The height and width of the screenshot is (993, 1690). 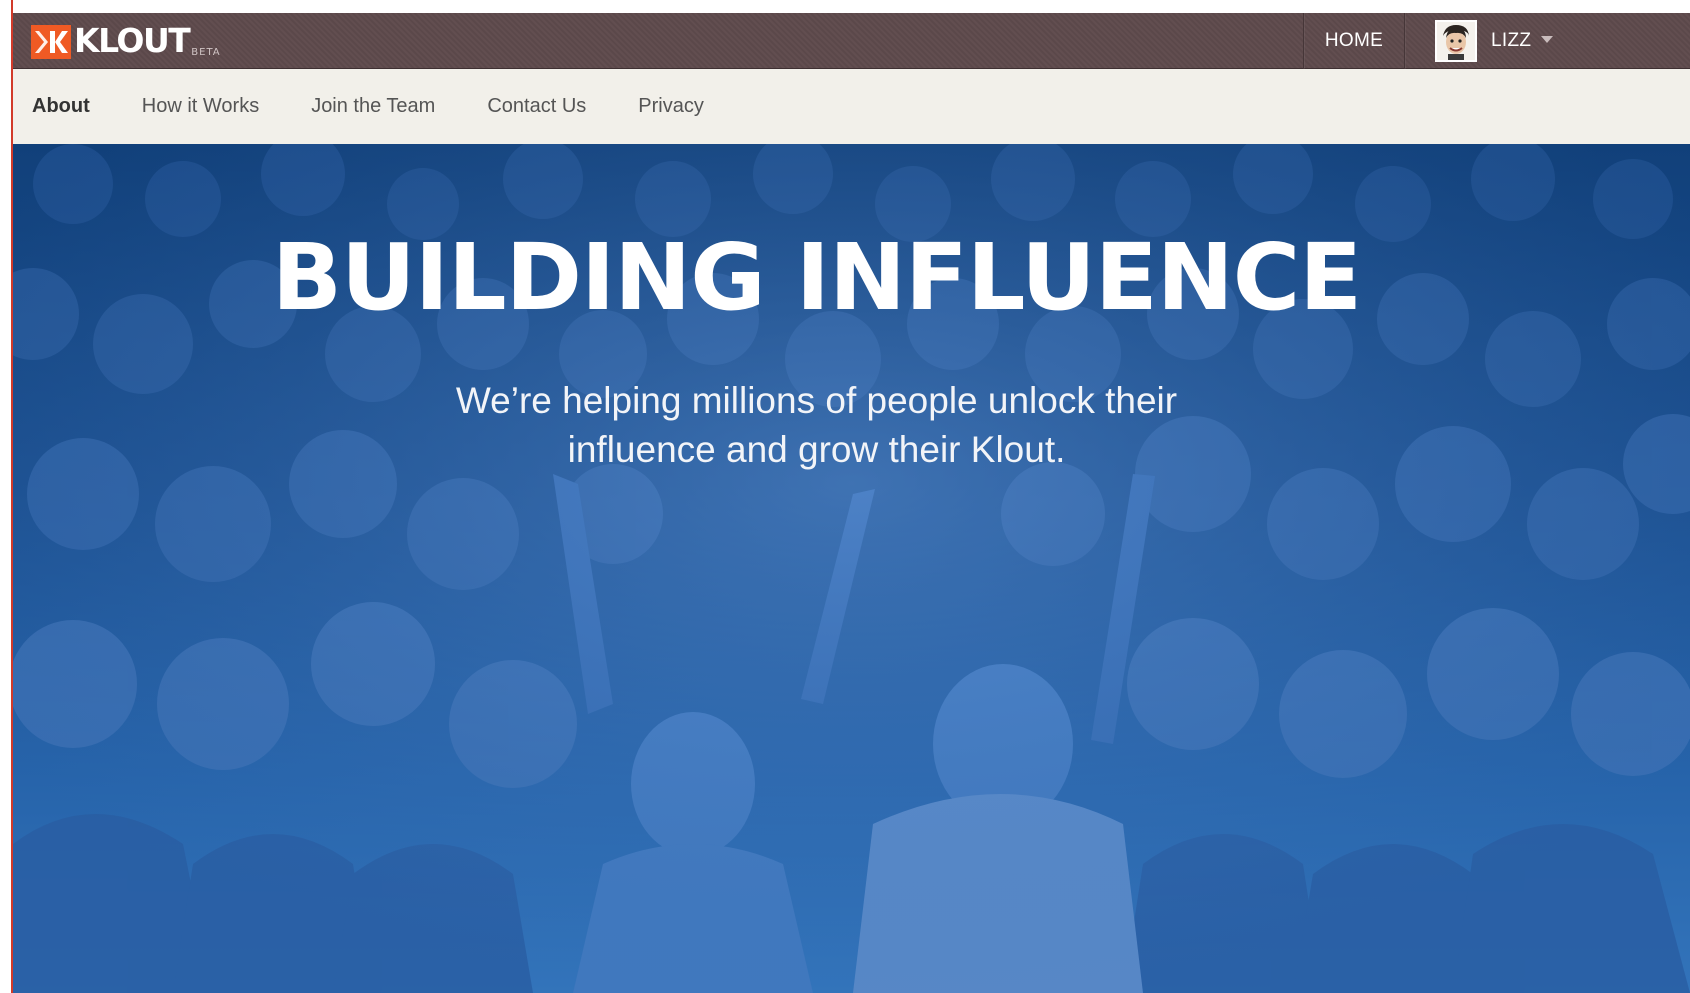 What do you see at coordinates (851, 41) in the screenshot?
I see `top-bar: KLOUT BETA HOME LIZZ` at bounding box center [851, 41].